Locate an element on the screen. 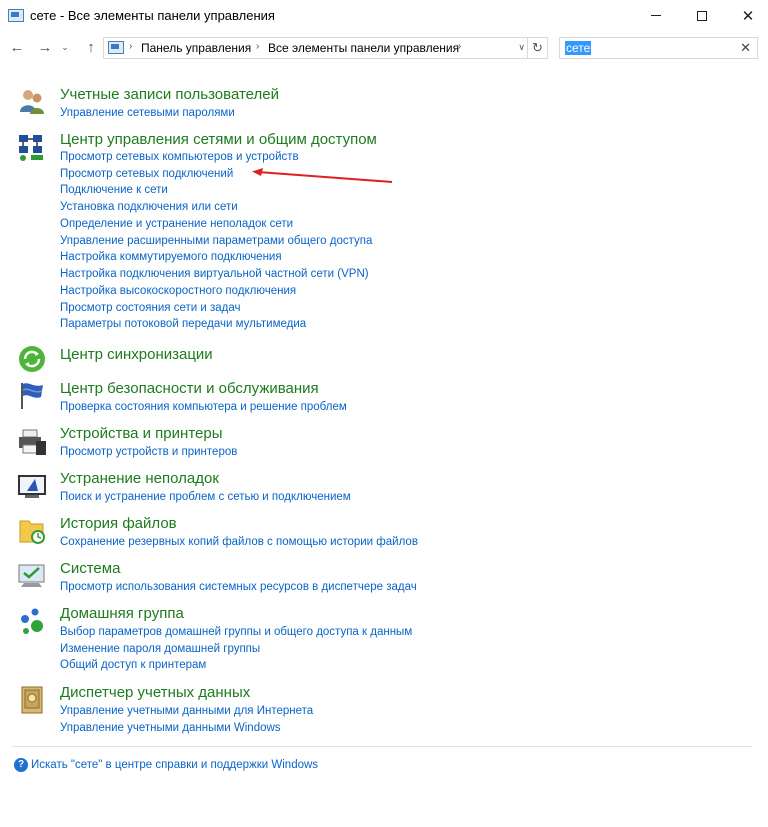 Image resolution: width=768 pixels, height=827 pixels. maximize-button is located at coordinates (702, 15).